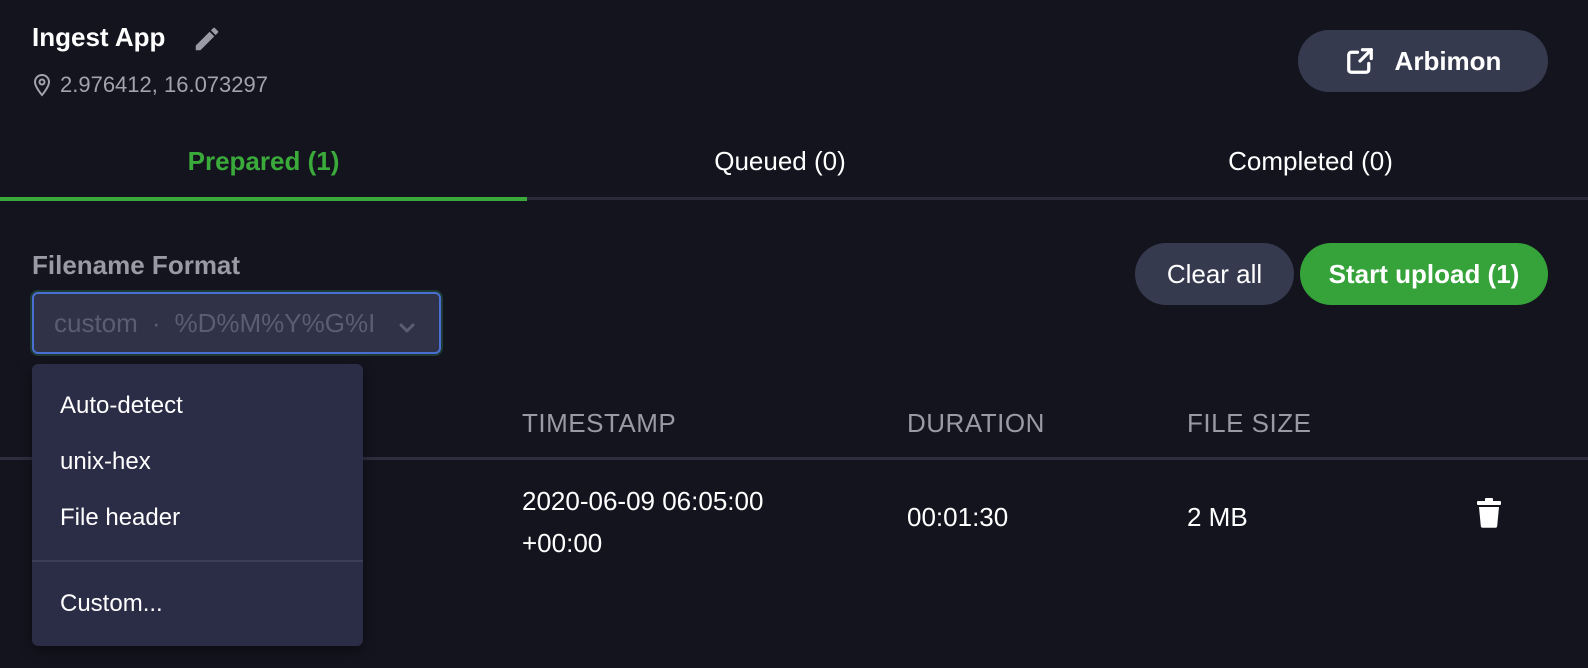  Describe the element at coordinates (1424, 274) in the screenshot. I see `start-upload-button: Start upload (1)` at that location.